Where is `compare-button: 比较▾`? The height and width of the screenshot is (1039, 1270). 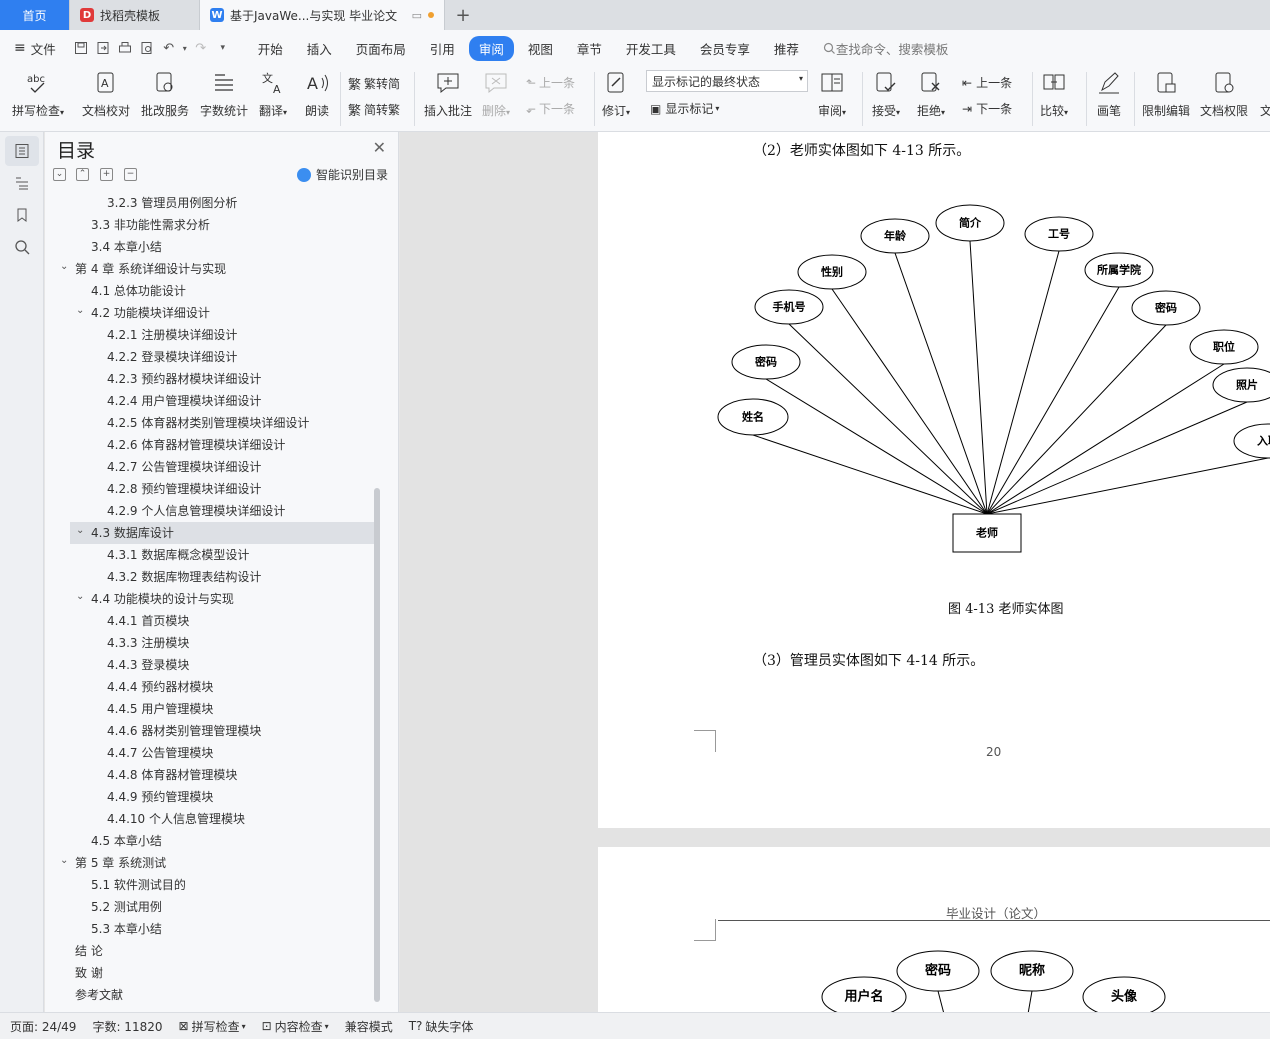
compare-button: 比较▾ is located at coordinates (1054, 92).